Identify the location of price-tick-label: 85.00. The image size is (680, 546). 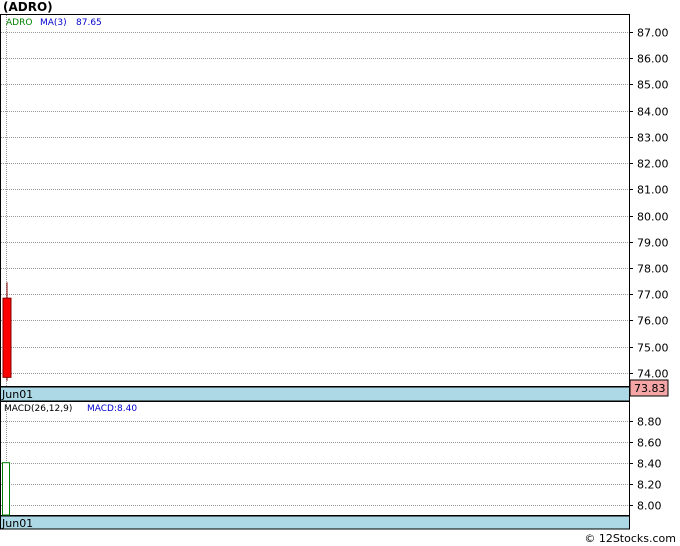
(653, 85).